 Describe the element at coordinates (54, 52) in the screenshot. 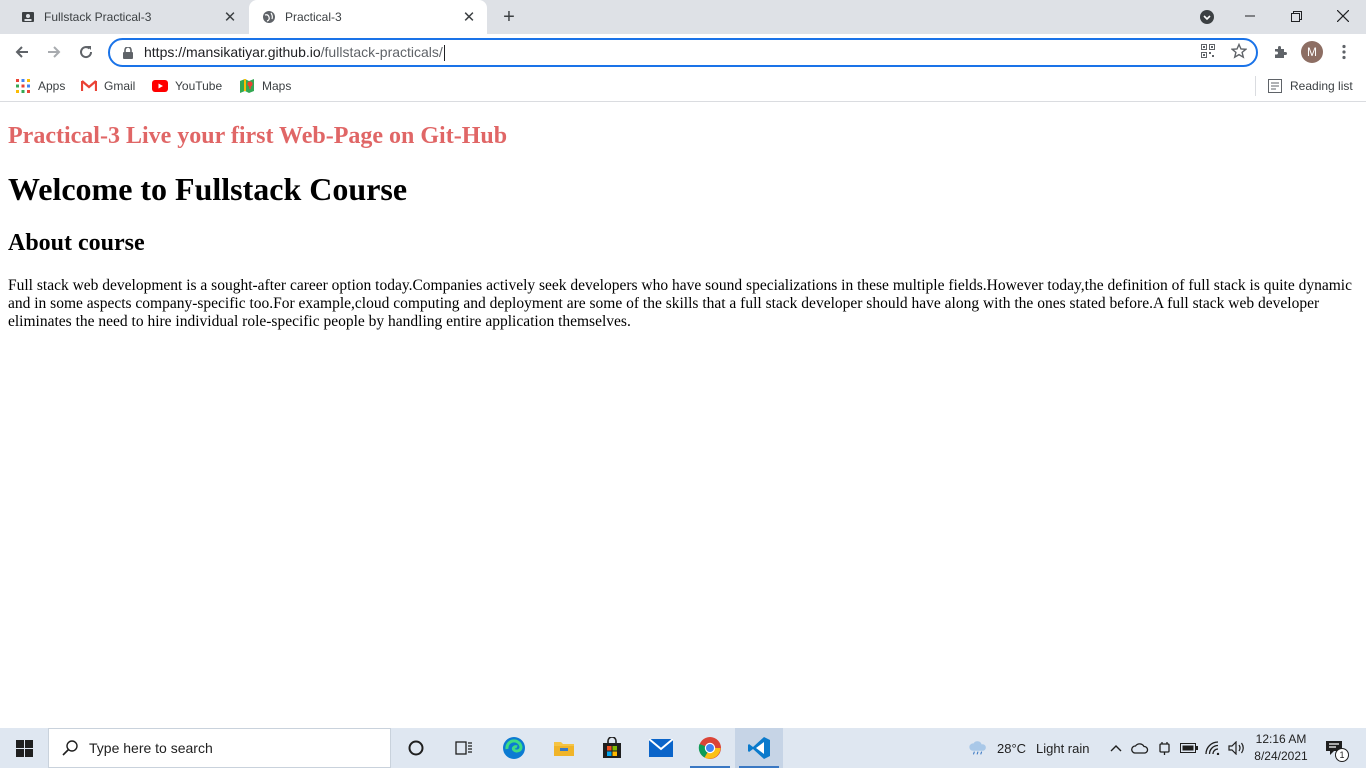

I see `forward-button` at that location.